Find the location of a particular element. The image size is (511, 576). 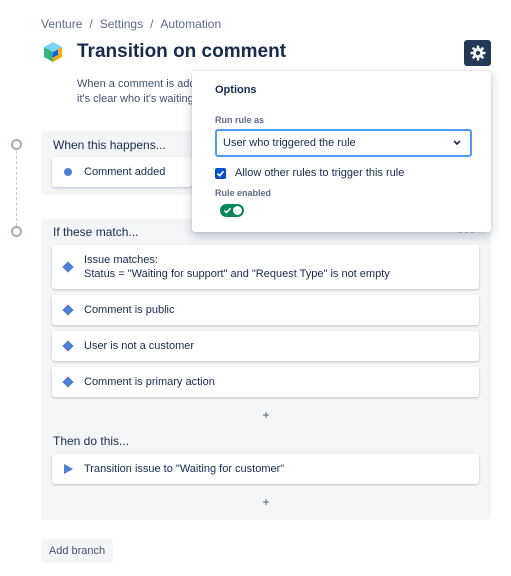

condition-label: User is not a customer is located at coordinates (139, 346).